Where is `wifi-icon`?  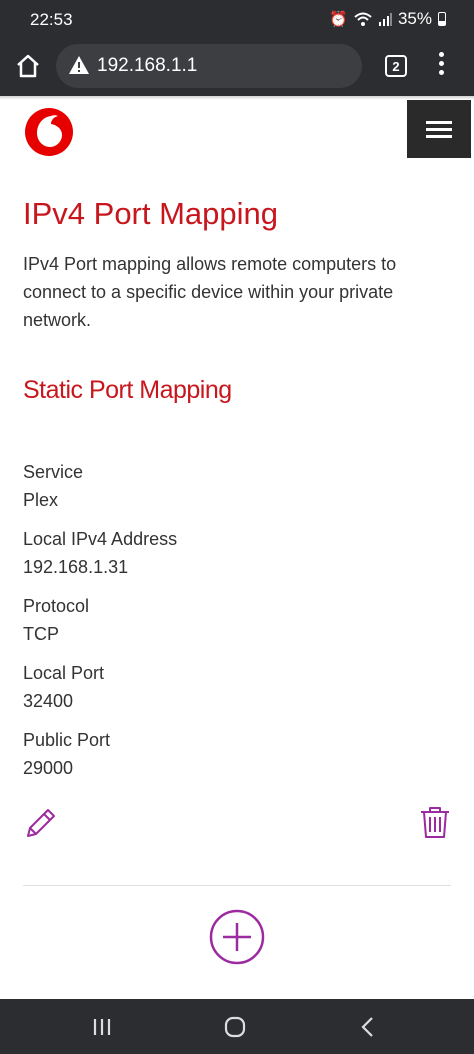
wifi-icon is located at coordinates (363, 19).